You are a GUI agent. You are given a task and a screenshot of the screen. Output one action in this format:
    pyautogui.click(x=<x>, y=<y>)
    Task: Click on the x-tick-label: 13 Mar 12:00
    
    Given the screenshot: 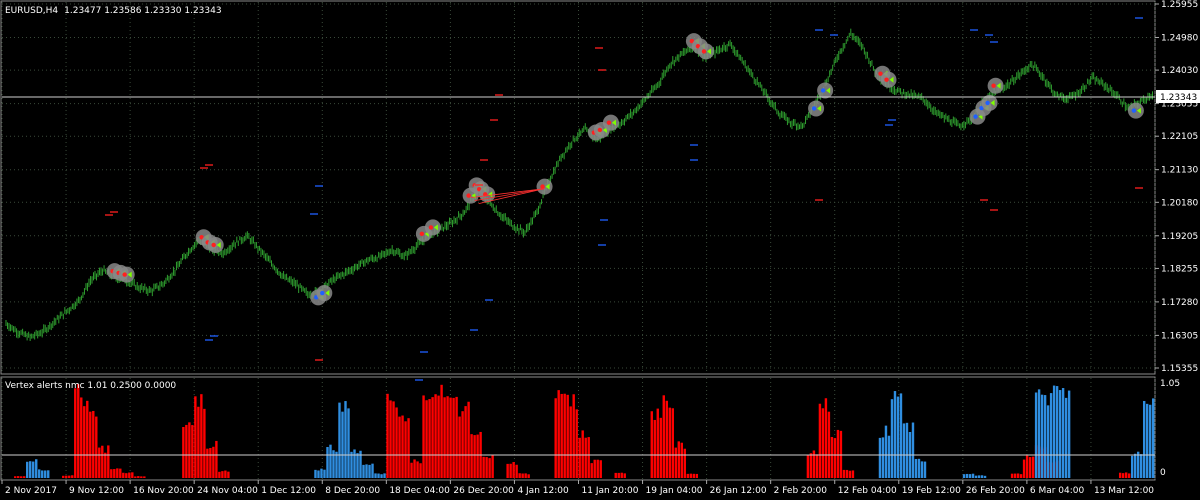 What is the action you would take?
    pyautogui.click(x=1124, y=491)
    